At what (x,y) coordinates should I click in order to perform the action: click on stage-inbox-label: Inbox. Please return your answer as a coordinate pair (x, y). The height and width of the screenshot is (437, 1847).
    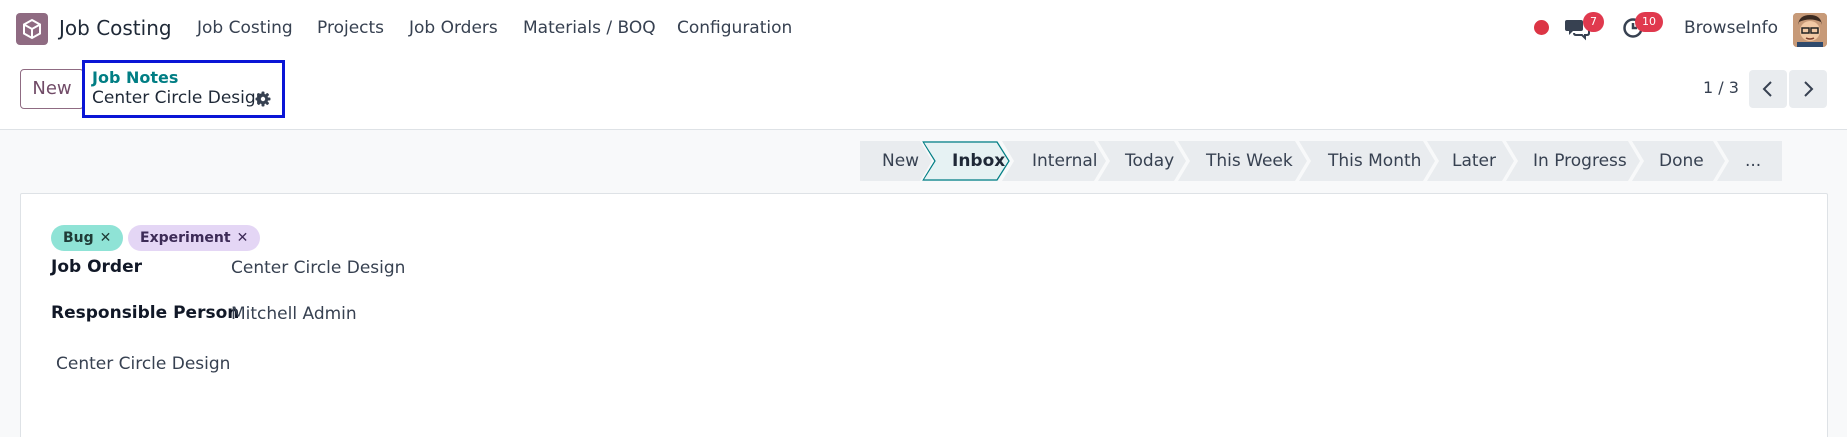
    Looking at the image, I should click on (979, 161).